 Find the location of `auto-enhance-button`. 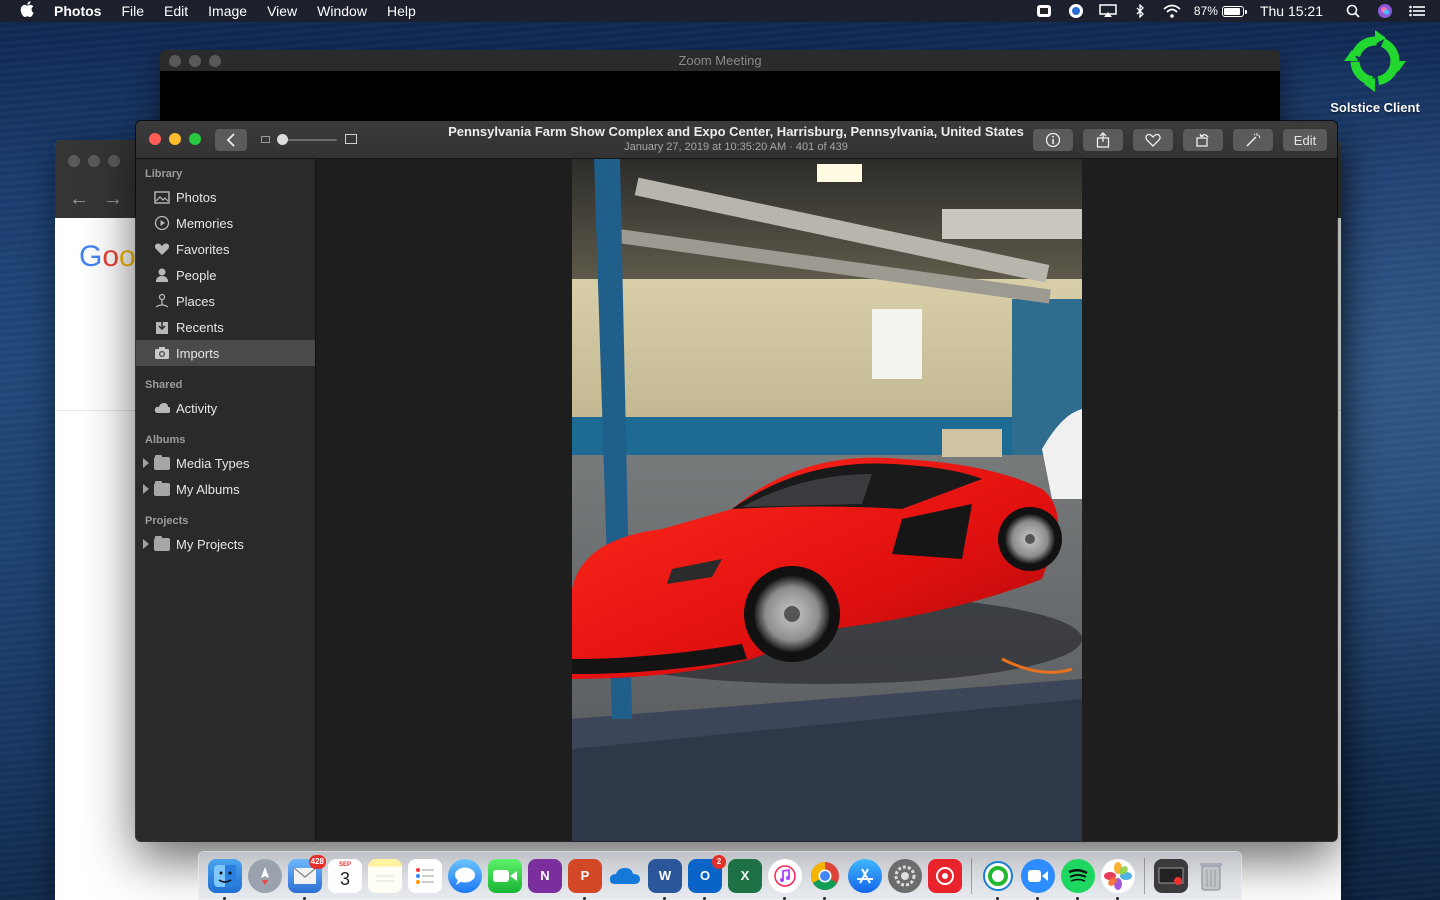

auto-enhance-button is located at coordinates (1253, 140).